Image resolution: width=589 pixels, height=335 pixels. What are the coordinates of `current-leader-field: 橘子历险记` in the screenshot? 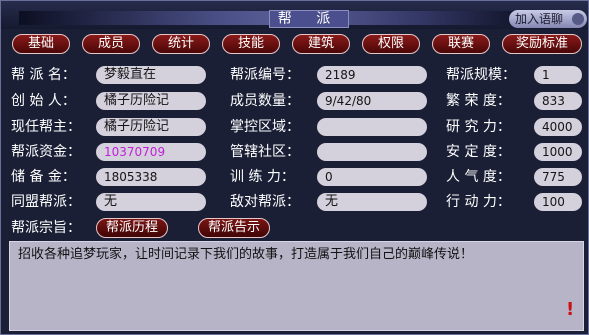 It's located at (151, 127).